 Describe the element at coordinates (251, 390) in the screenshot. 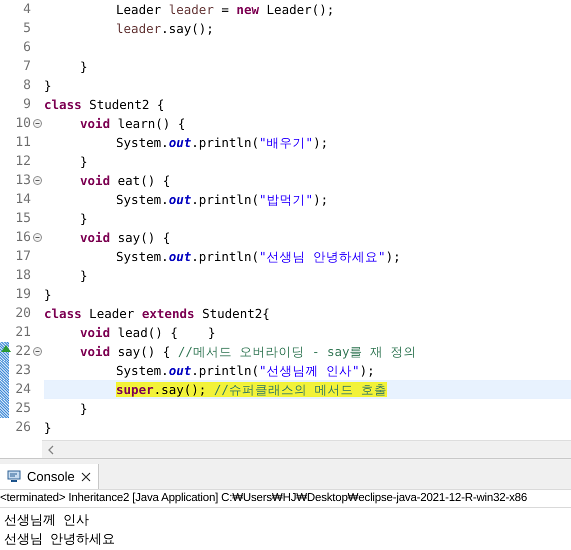

I see `code-line: super.say(); //슈퍼클래스의 메서드 호출` at that location.